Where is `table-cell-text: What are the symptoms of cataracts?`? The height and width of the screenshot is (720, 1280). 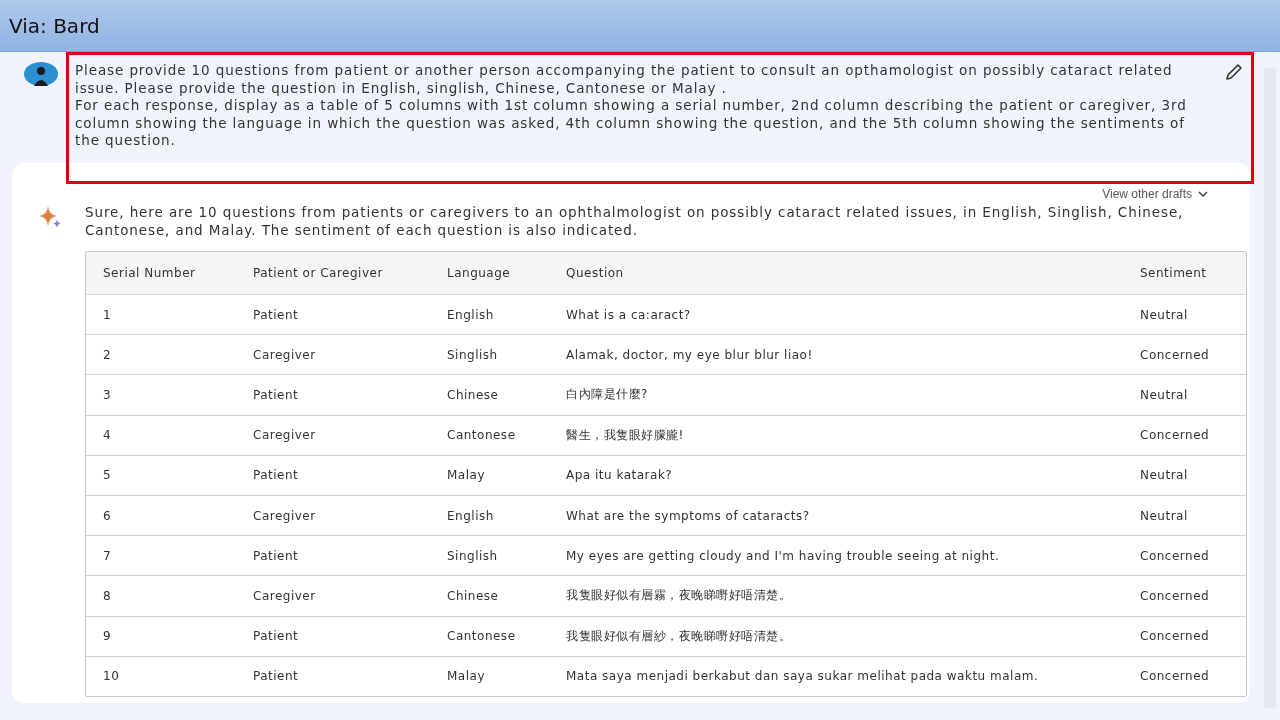
table-cell-text: What are the symptoms of cataracts? is located at coordinates (688, 515).